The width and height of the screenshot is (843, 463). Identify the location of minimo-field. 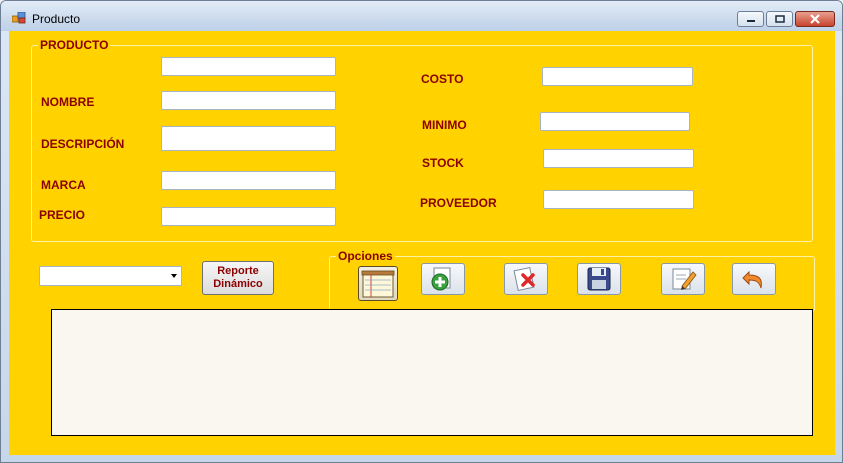
(615, 121).